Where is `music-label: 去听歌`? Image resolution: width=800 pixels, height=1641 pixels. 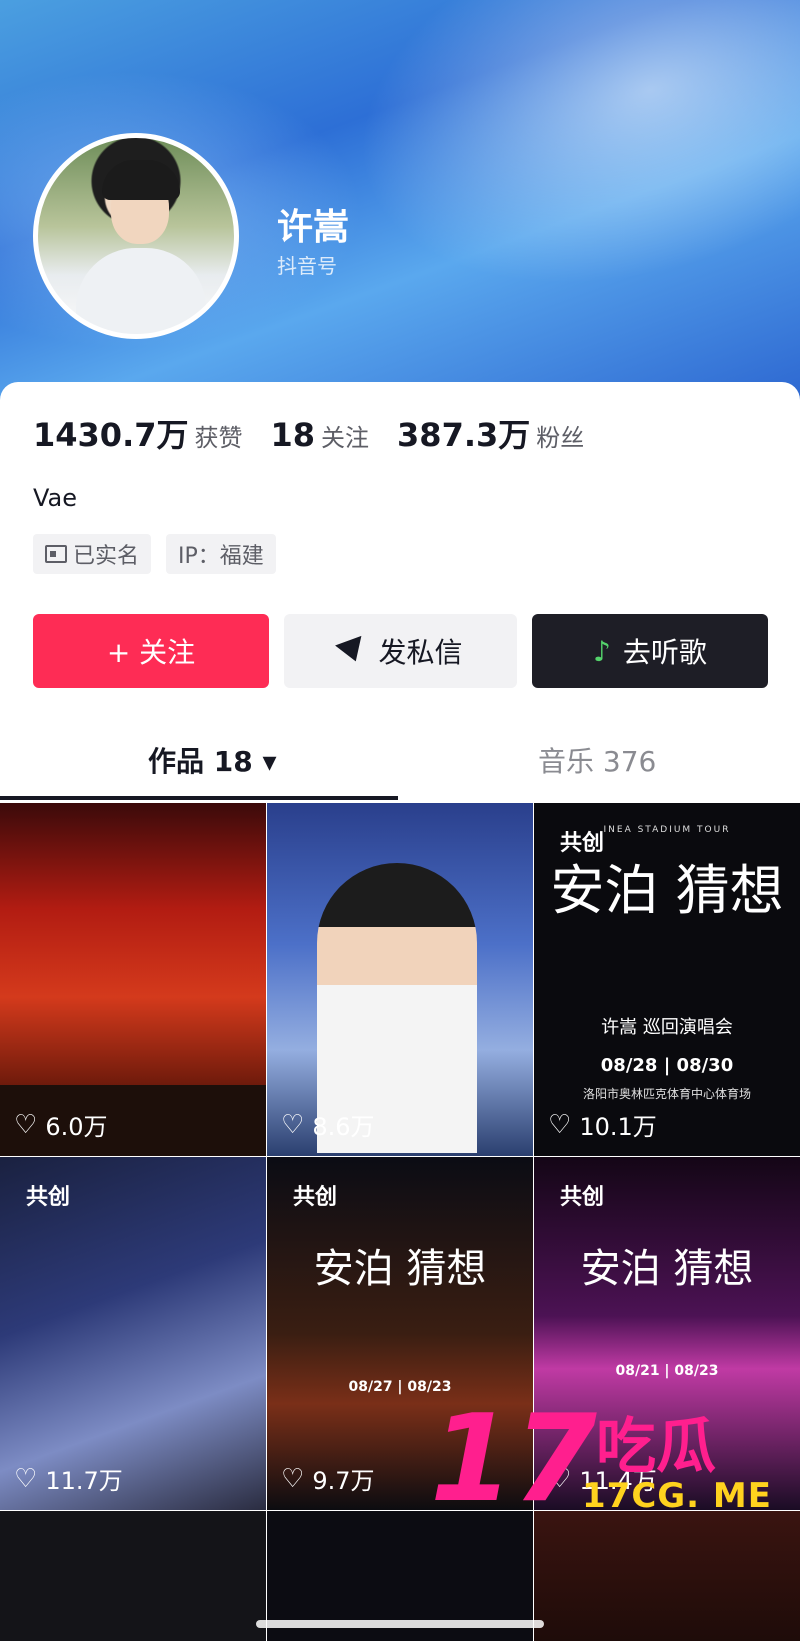
music-label: 去听歌 is located at coordinates (664, 652).